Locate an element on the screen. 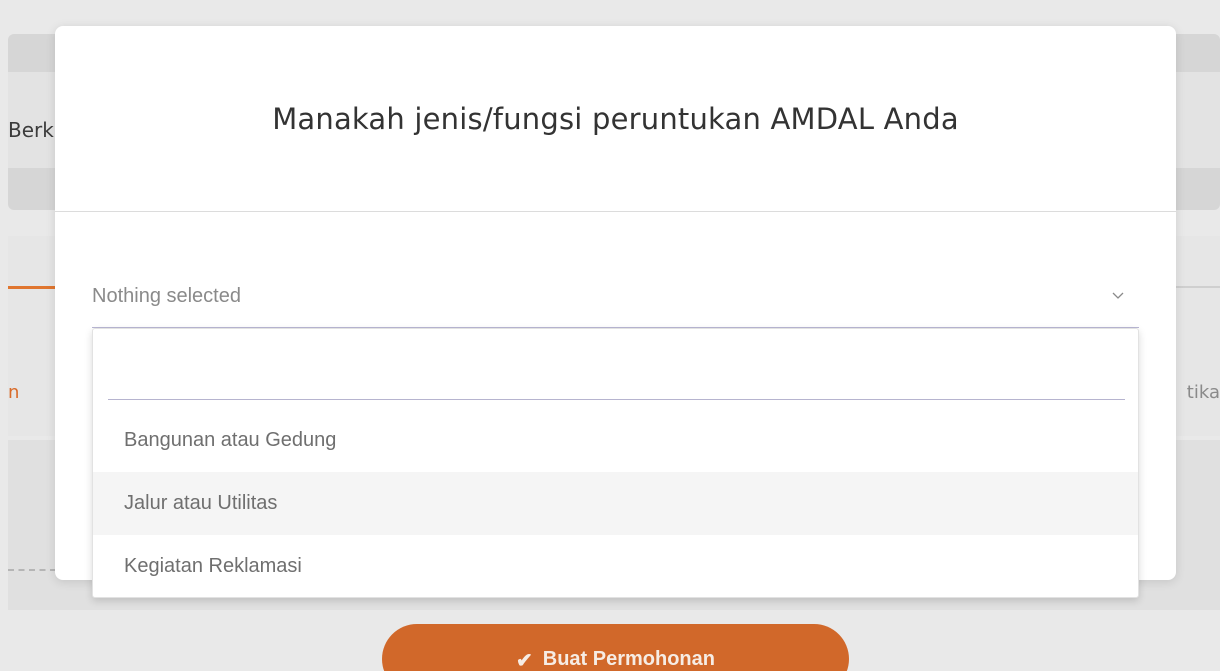 Image resolution: width=1220 pixels, height=671 pixels. chevron-down-icon is located at coordinates (1118, 295).